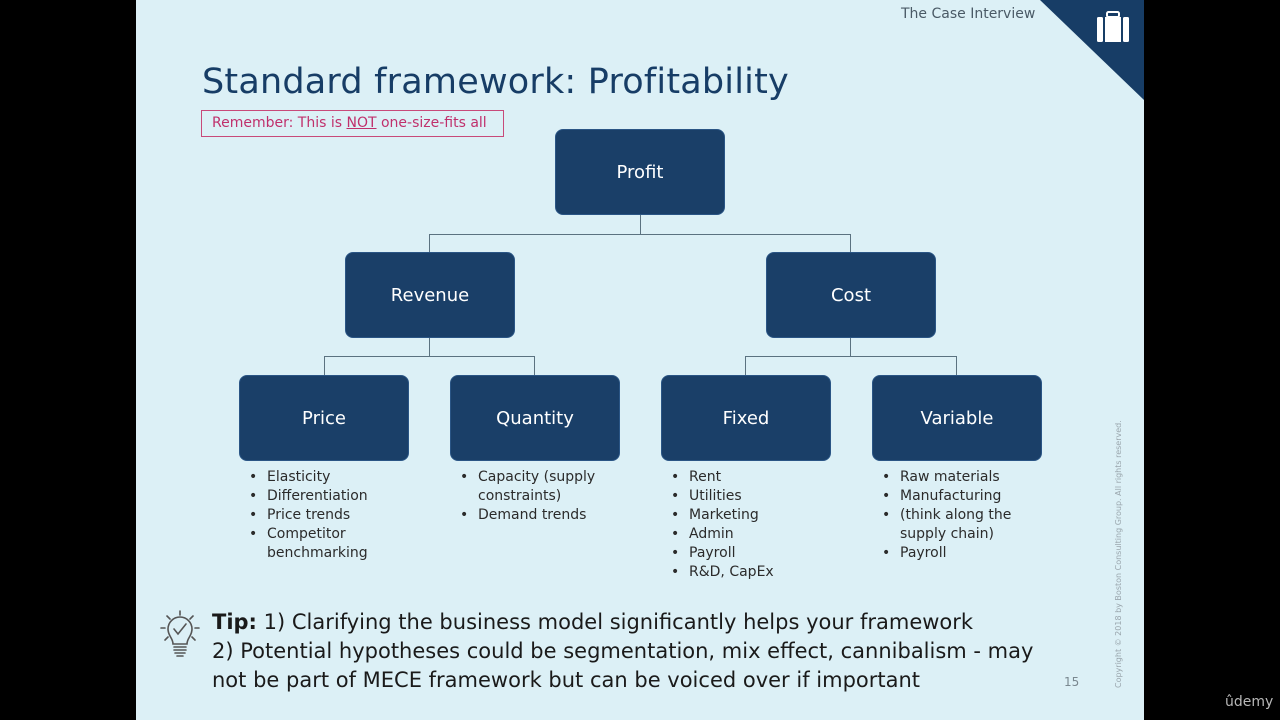 The height and width of the screenshot is (720, 1280). Describe the element at coordinates (431, 123) in the screenshot. I see `reminder-suffix: one-size-fits all` at that location.